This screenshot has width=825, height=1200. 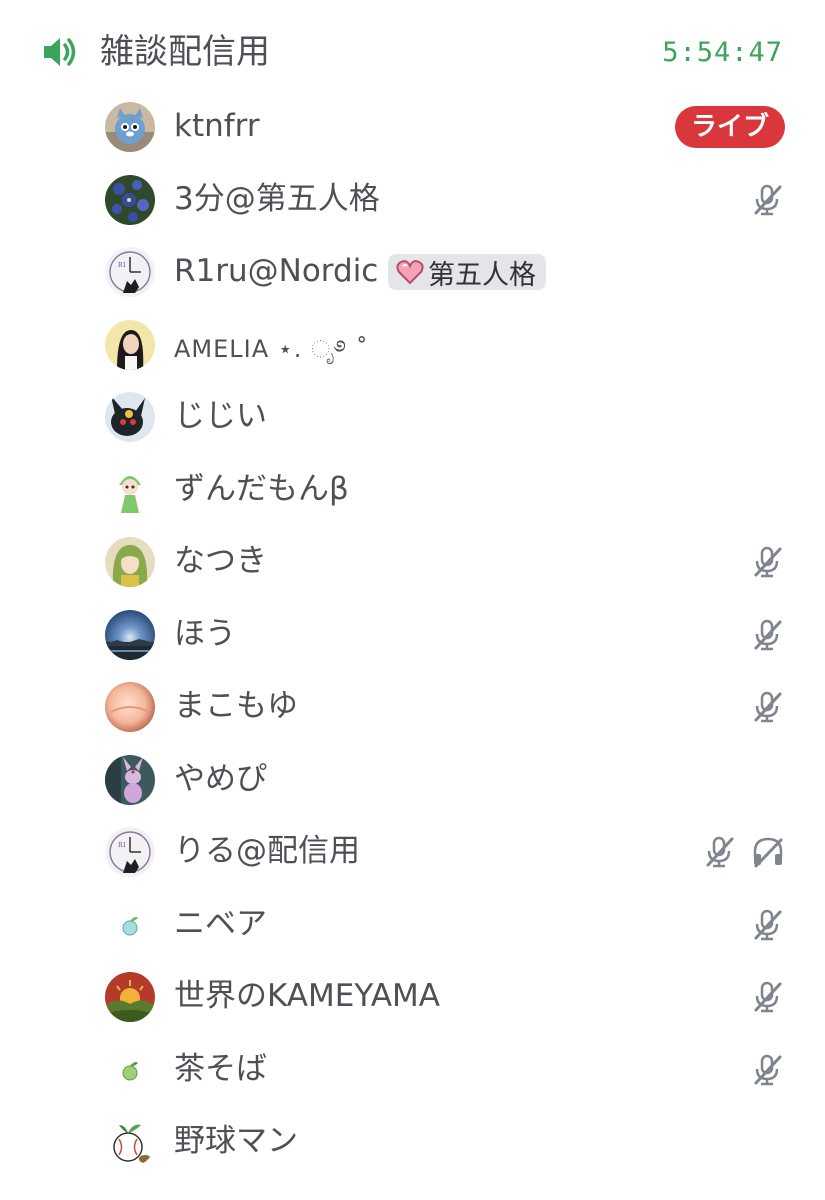 I want to click on member-name: R1ru@Nordic, so click(x=276, y=271).